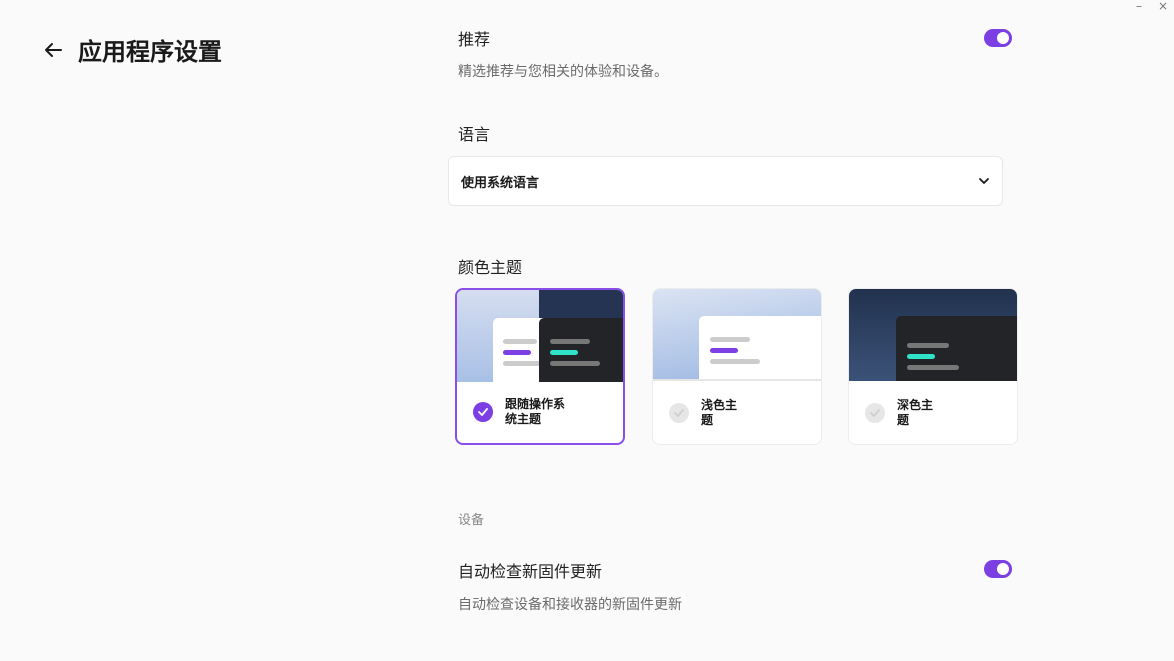 The image size is (1174, 661). I want to click on theme-label: 跟随操作系 统主题, so click(535, 412).